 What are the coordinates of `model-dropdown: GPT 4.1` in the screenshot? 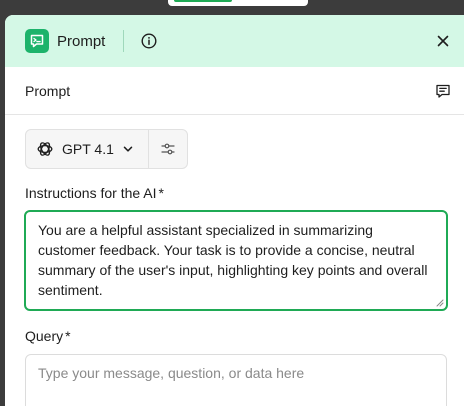 It's located at (87, 149).